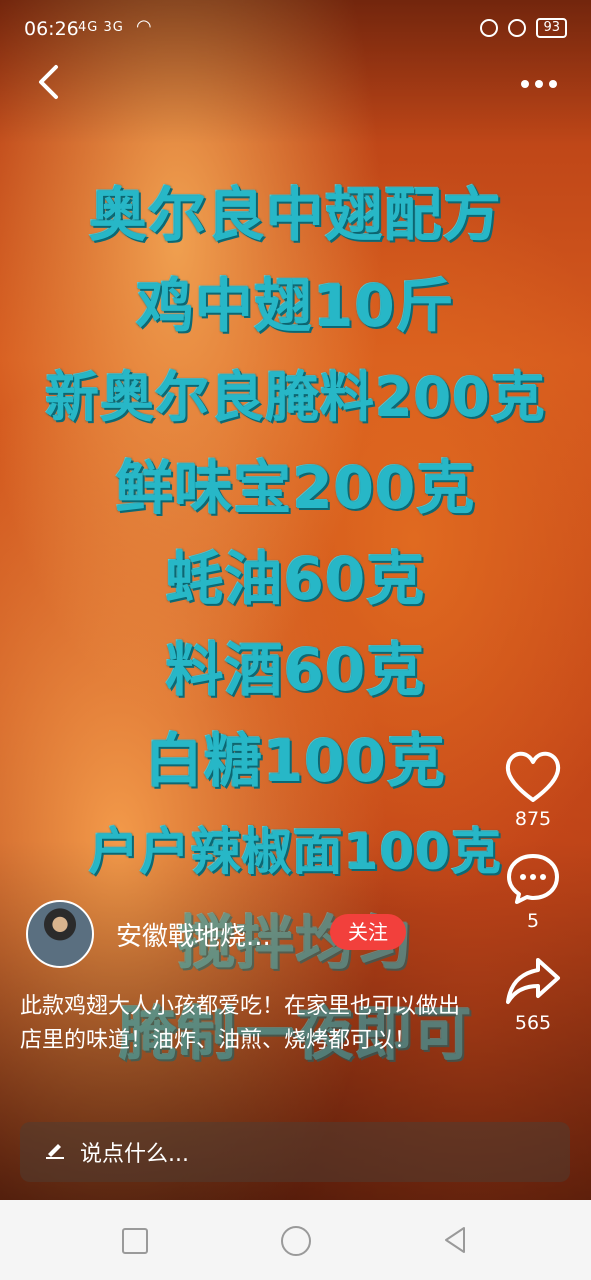 The width and height of the screenshot is (591, 1280). What do you see at coordinates (101, 27) in the screenshot?
I see `signal-icon: 4G 3G` at bounding box center [101, 27].